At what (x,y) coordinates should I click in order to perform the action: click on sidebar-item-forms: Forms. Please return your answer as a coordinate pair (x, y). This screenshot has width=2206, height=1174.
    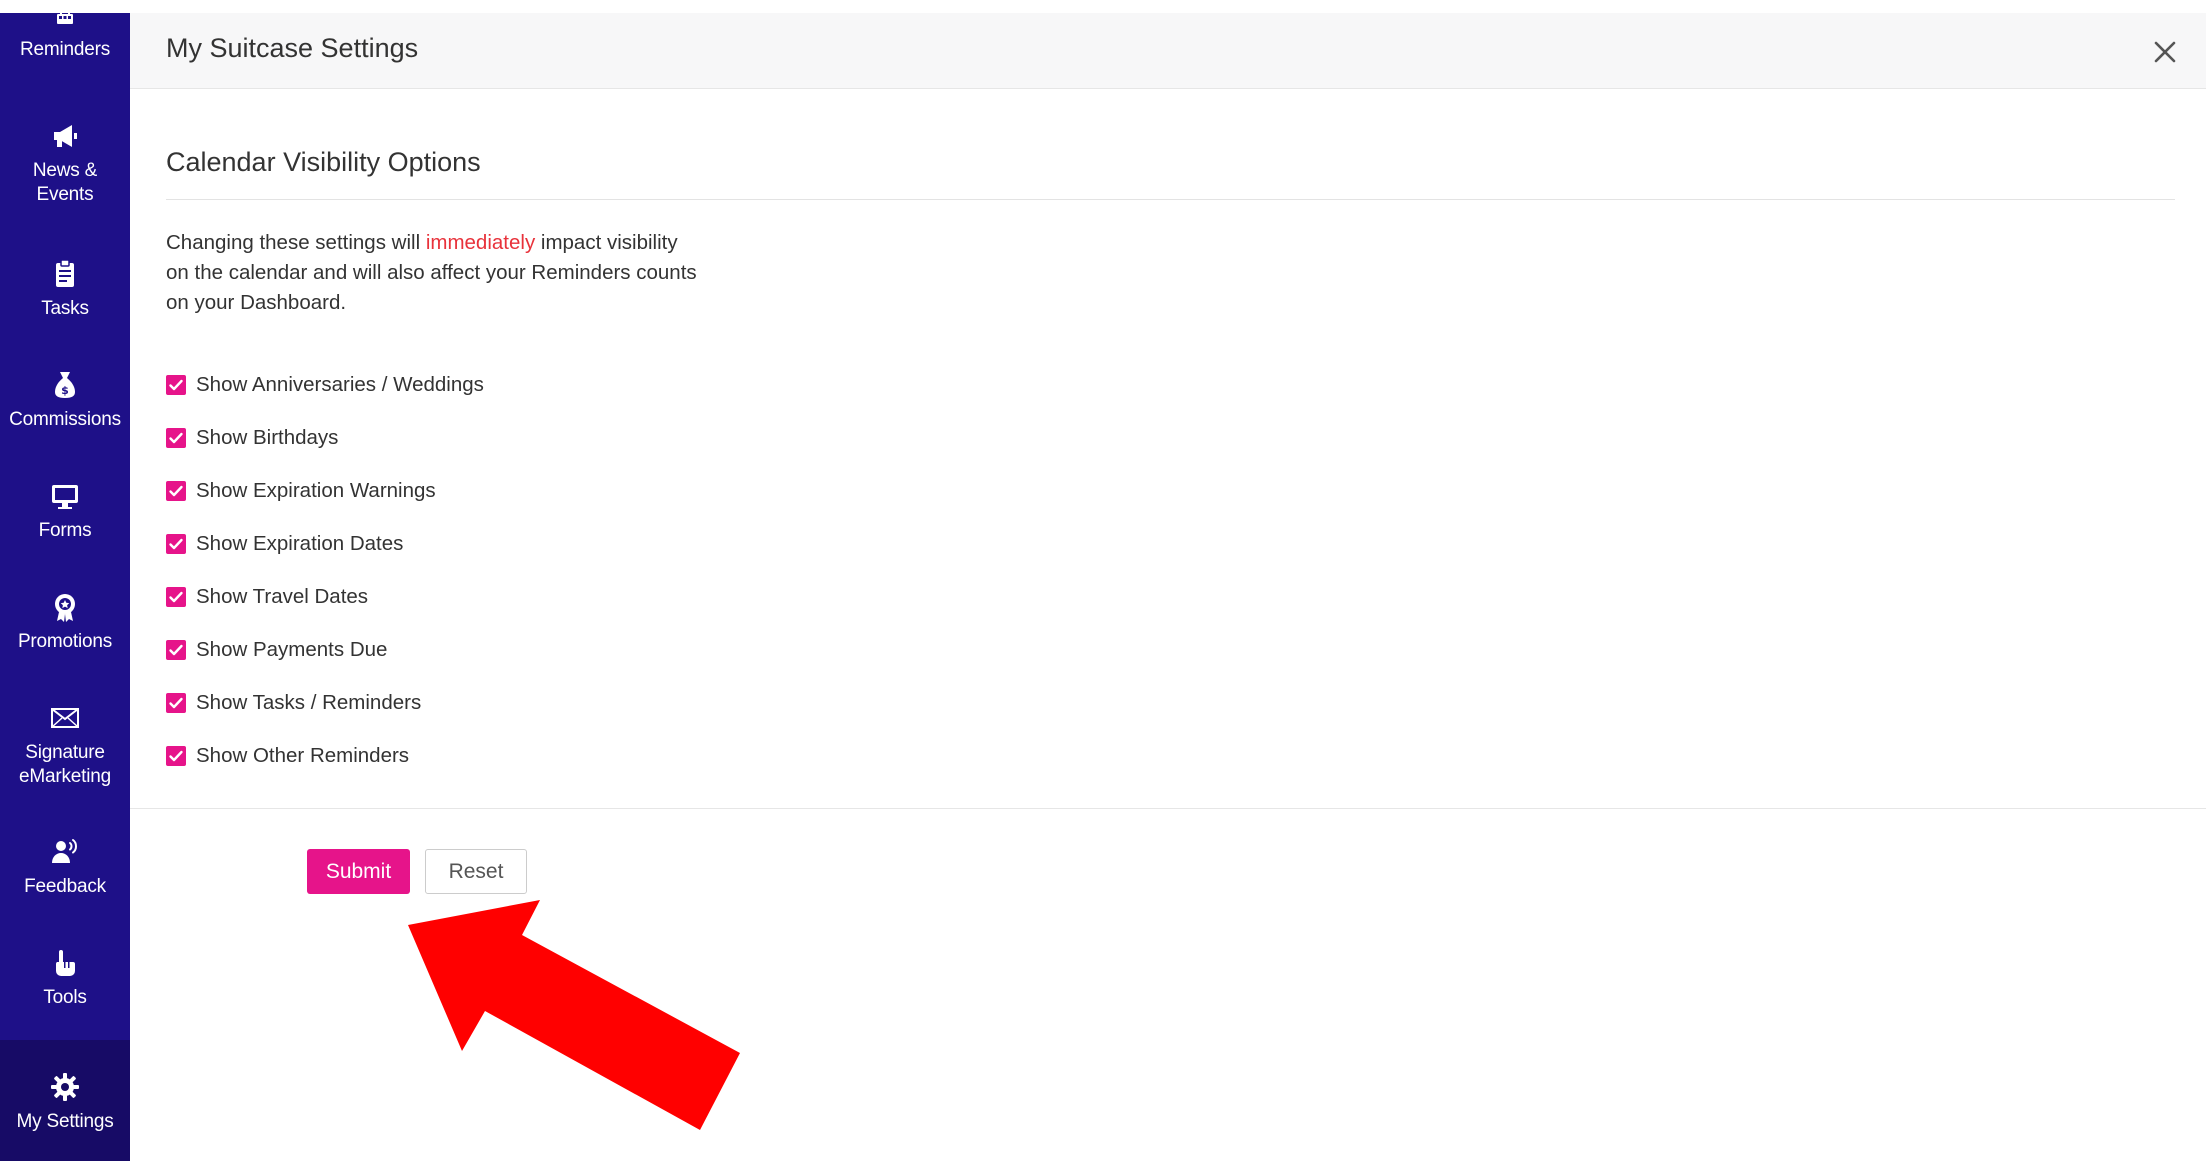
    Looking at the image, I should click on (65, 511).